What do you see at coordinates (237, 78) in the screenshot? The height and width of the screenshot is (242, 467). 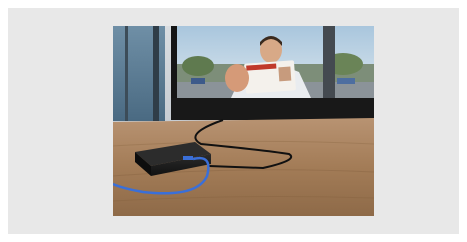 I see `hand` at bounding box center [237, 78].